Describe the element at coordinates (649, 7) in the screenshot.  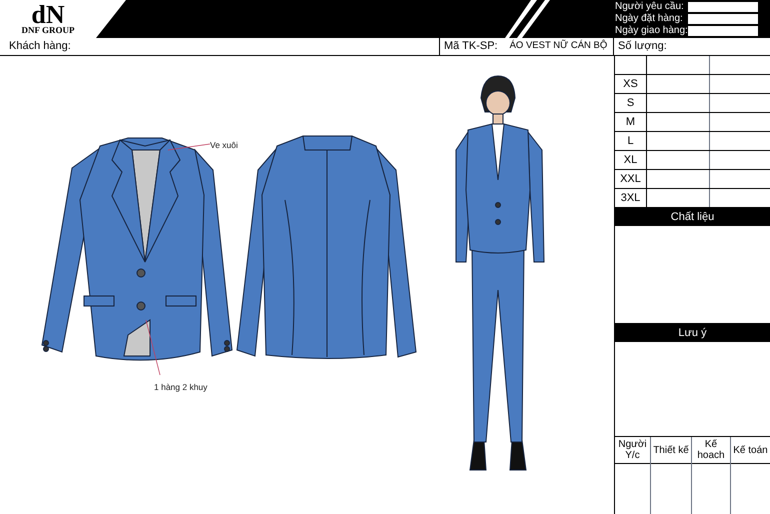
I see `field-label: Người yêu cầu:` at that location.